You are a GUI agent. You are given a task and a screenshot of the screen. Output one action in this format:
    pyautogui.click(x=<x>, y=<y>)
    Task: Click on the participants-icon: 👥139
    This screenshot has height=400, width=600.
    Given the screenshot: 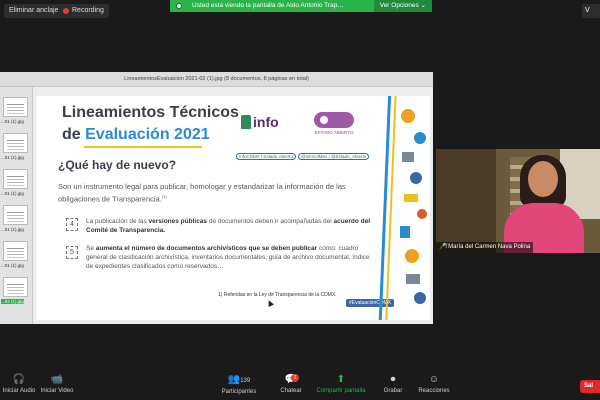 What is the action you would take?
    pyautogui.click(x=239, y=379)
    